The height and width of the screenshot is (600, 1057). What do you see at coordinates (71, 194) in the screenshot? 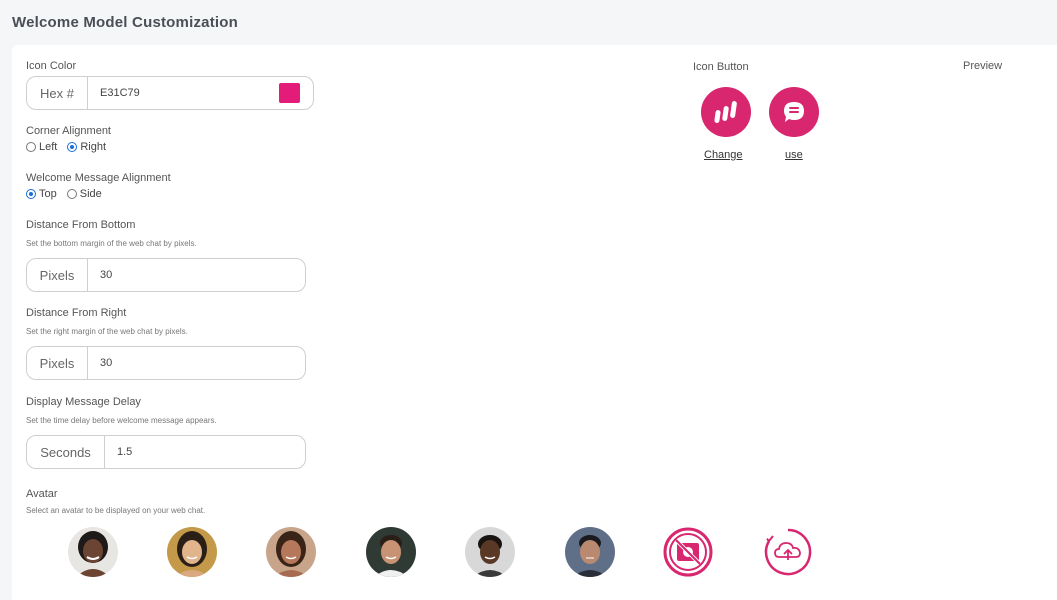
I see `welcome-side-radio` at bounding box center [71, 194].